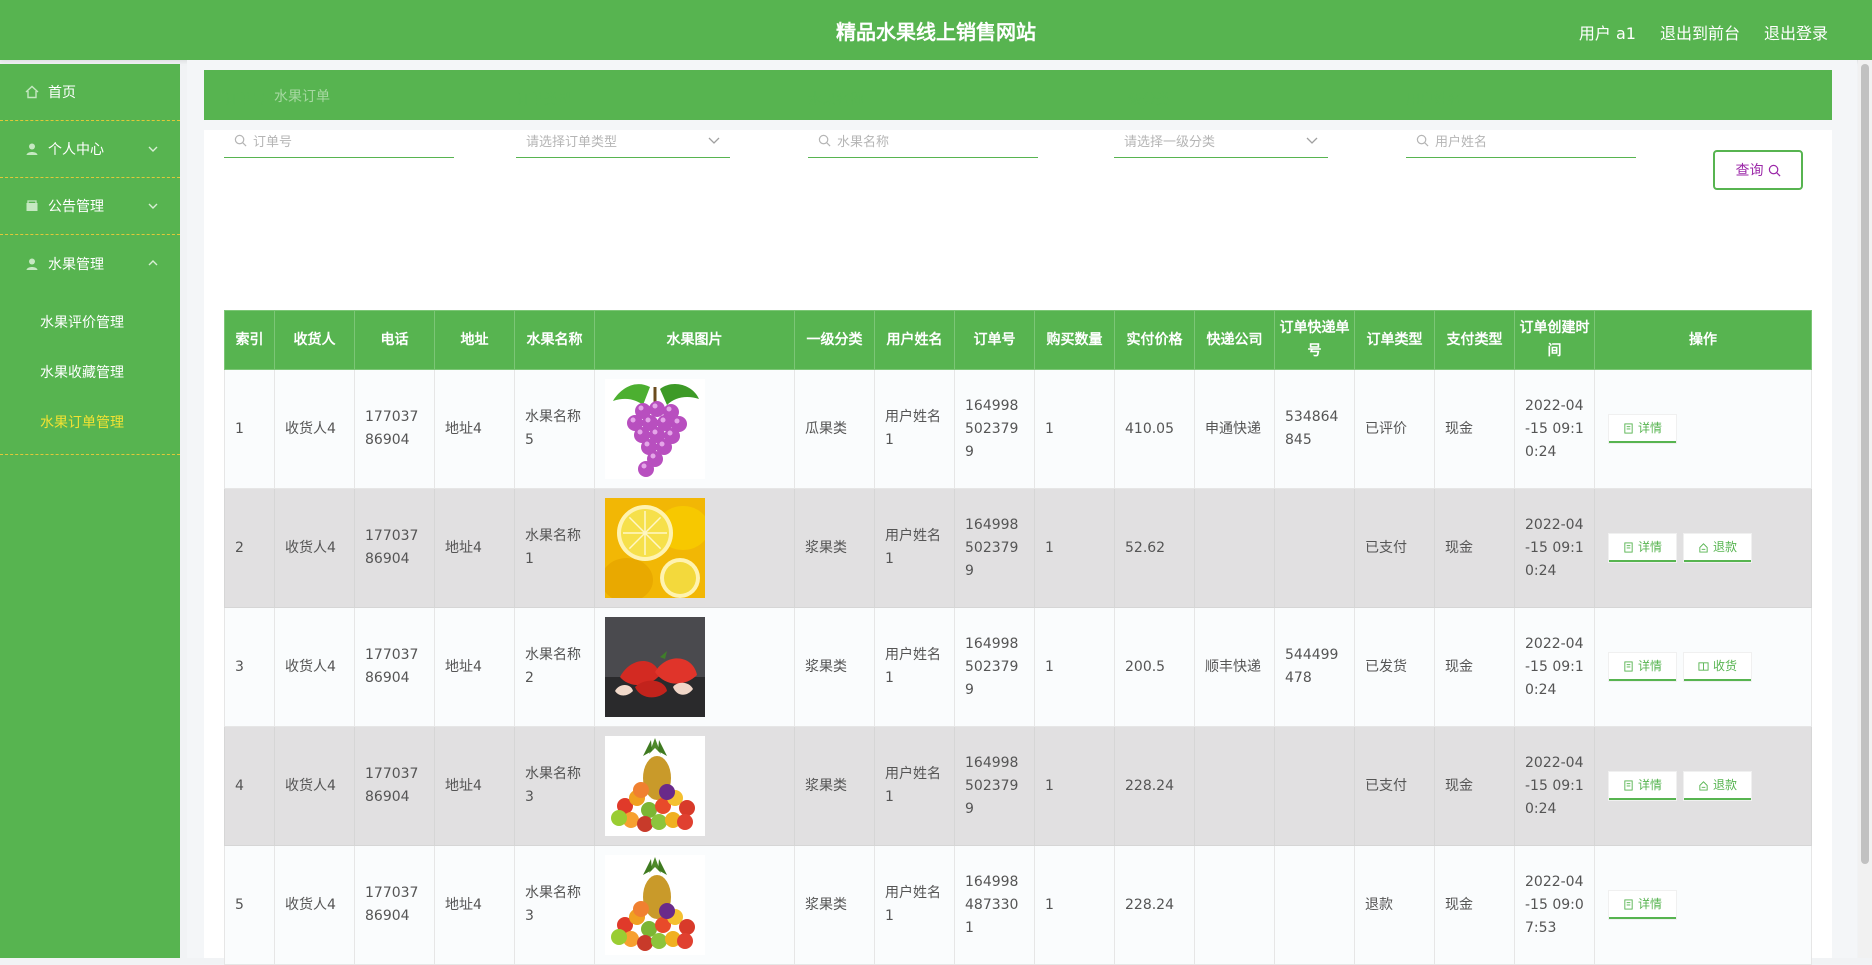 This screenshot has height=965, width=1872. Describe the element at coordinates (1474, 340) in the screenshot. I see `col-header: 支付类型` at that location.